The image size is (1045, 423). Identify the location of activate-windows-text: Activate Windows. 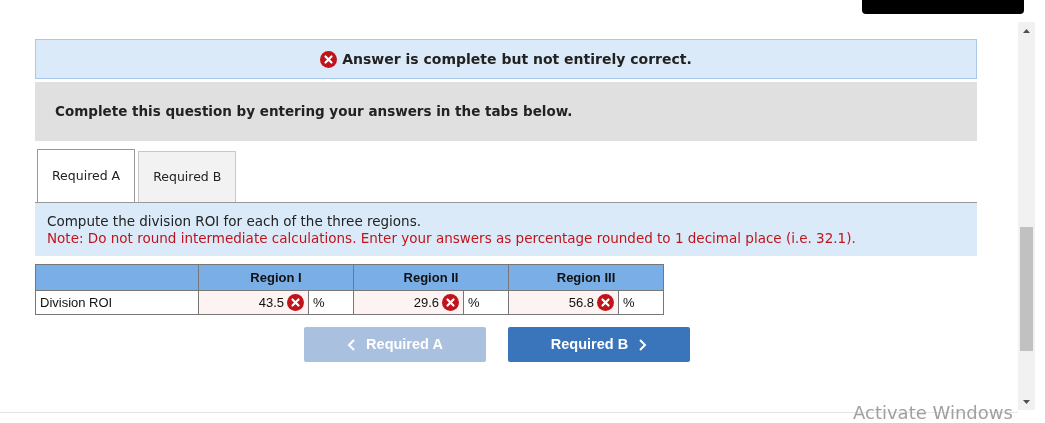
(933, 412).